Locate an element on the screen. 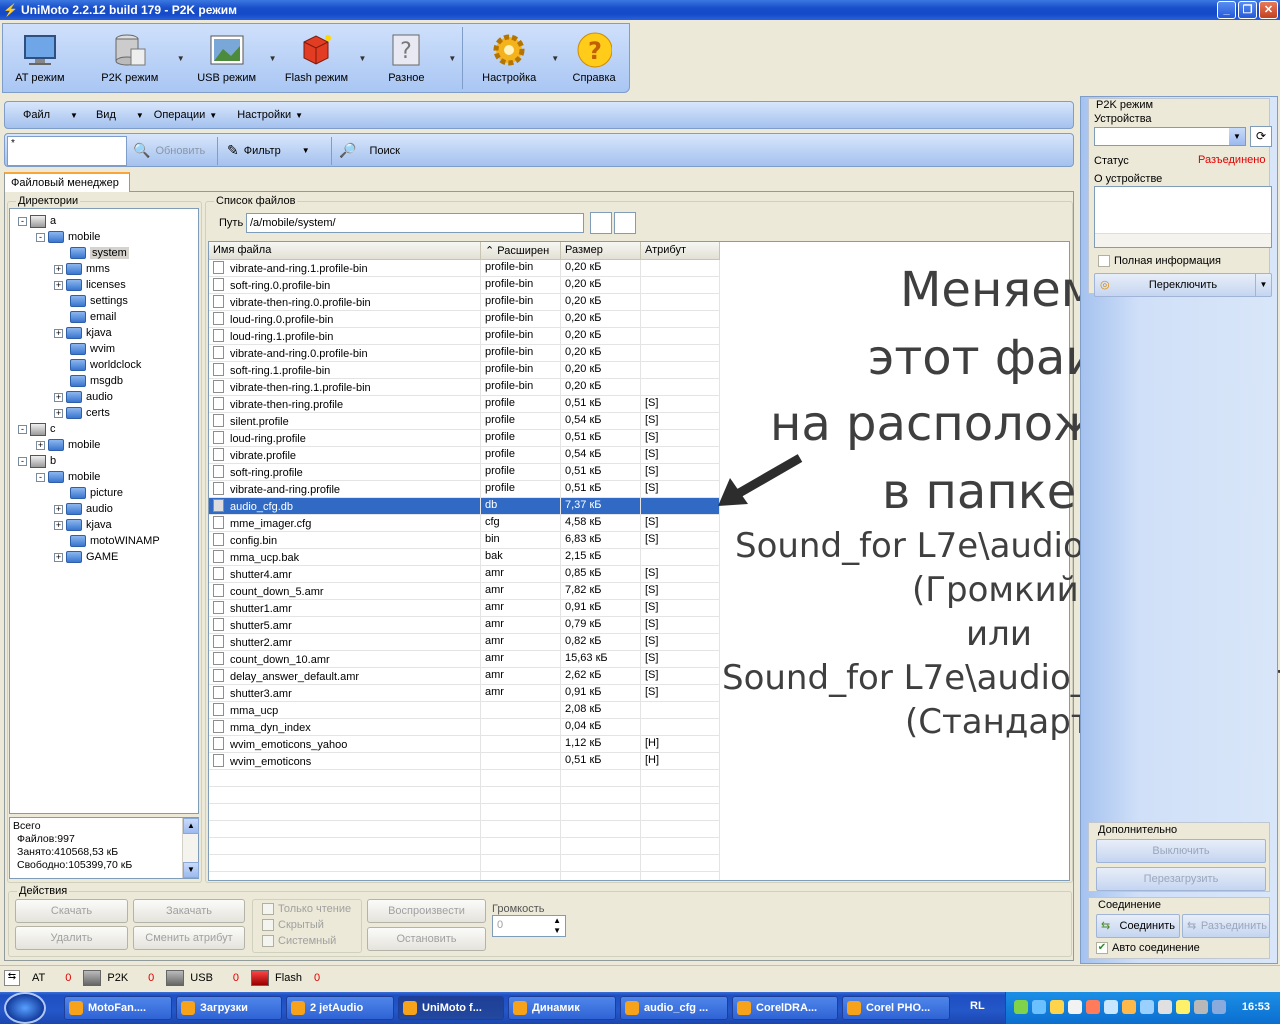 Image resolution: width=1280 pixels, height=1024 pixels. table-row: delay_answer_default.amr amr 2,62 кБ [S] is located at coordinates (464, 676).